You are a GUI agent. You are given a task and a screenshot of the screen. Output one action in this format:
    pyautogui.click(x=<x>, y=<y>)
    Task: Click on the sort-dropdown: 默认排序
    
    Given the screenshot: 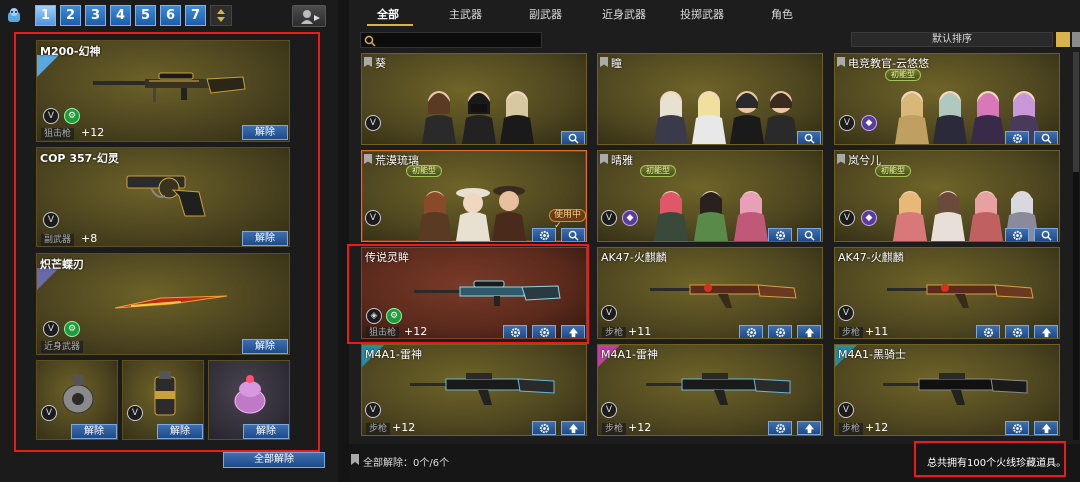 What is the action you would take?
    pyautogui.click(x=952, y=39)
    